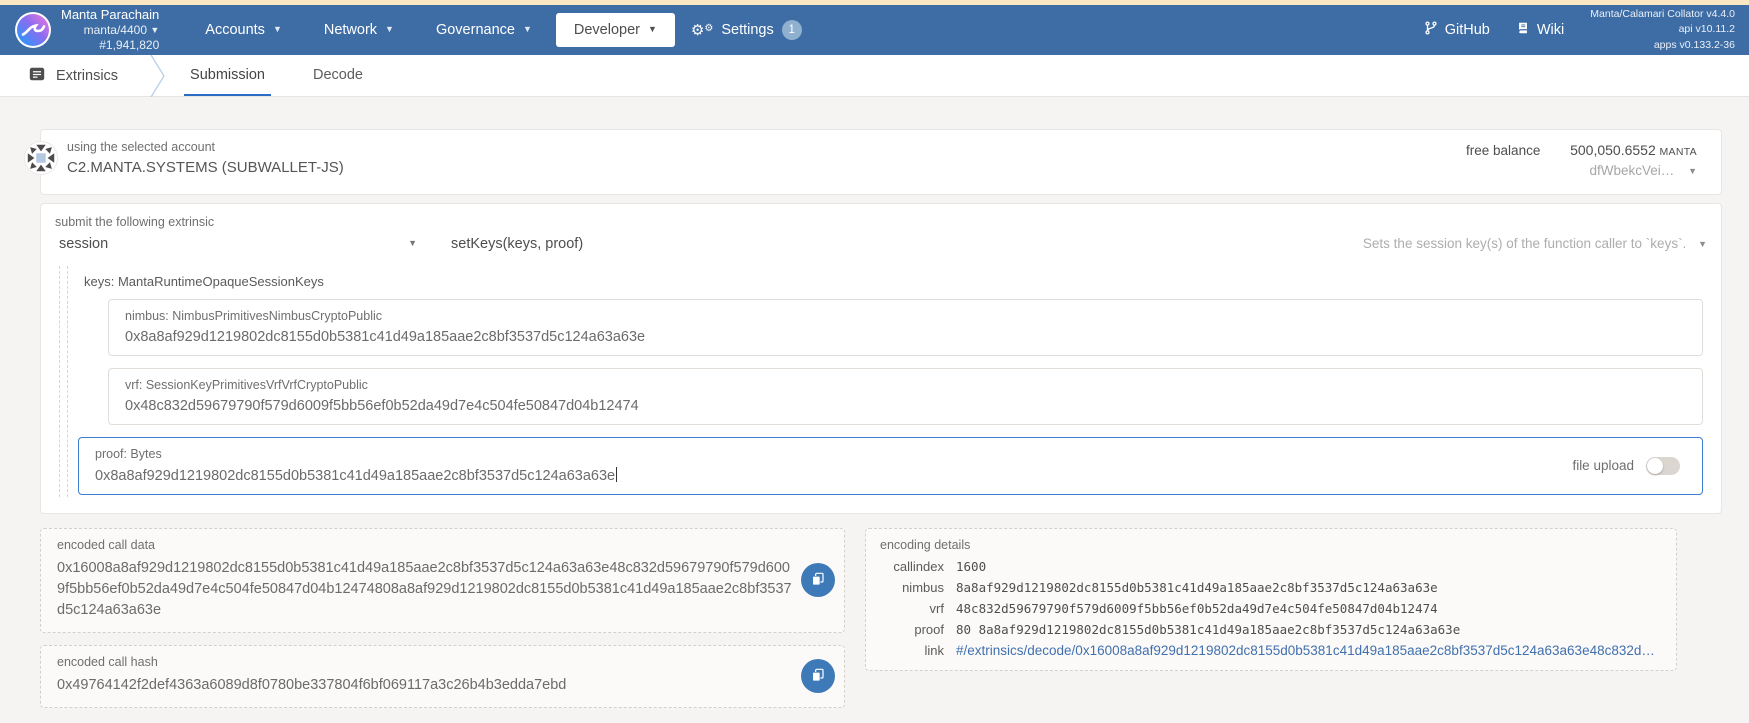  Describe the element at coordinates (350, 30) in the screenshot. I see `nav-network-label: Network` at that location.